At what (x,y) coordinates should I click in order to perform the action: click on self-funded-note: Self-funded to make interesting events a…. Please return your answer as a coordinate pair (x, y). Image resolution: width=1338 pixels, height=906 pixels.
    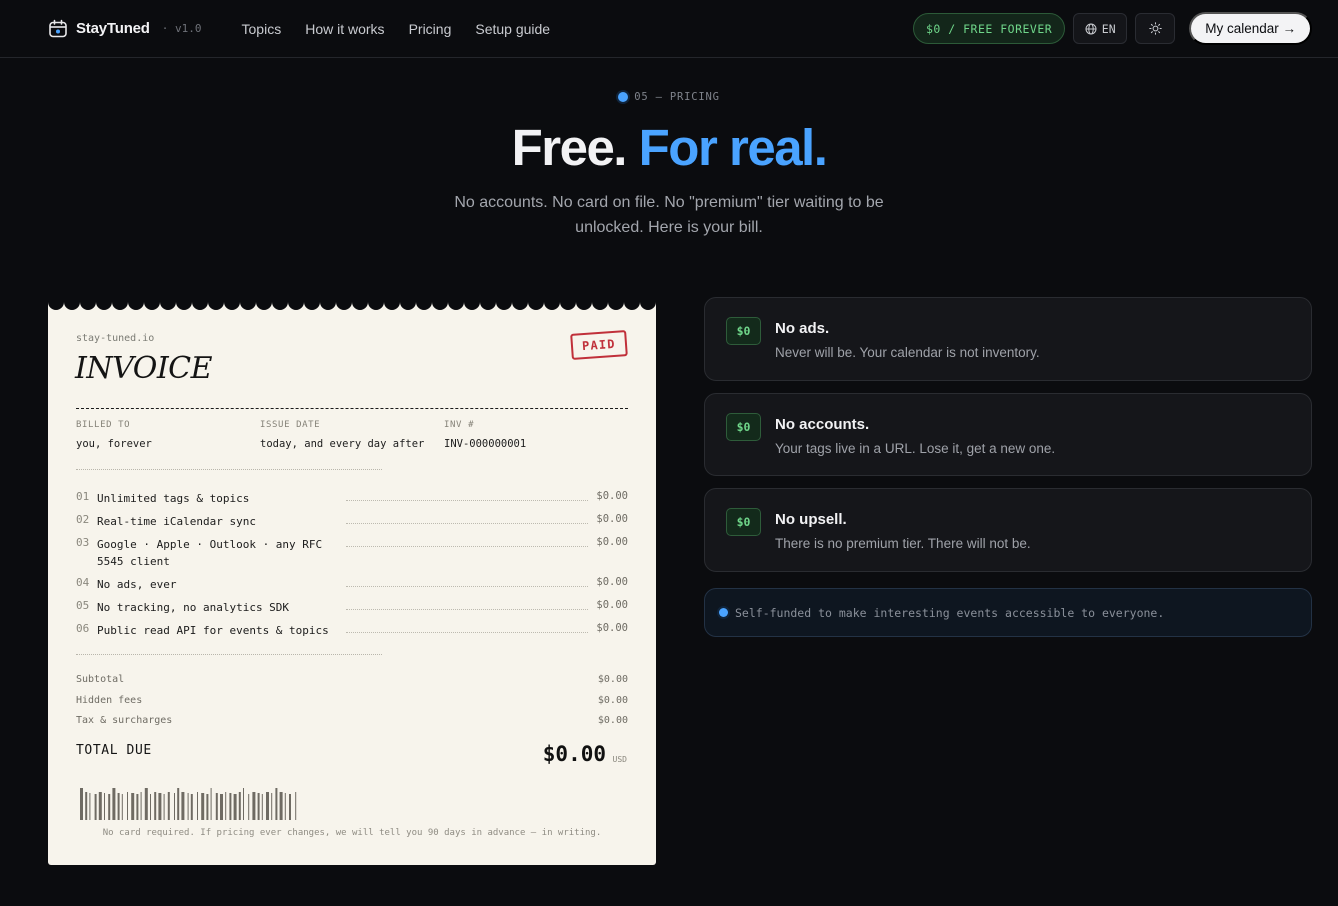
    Looking at the image, I should click on (1008, 612).